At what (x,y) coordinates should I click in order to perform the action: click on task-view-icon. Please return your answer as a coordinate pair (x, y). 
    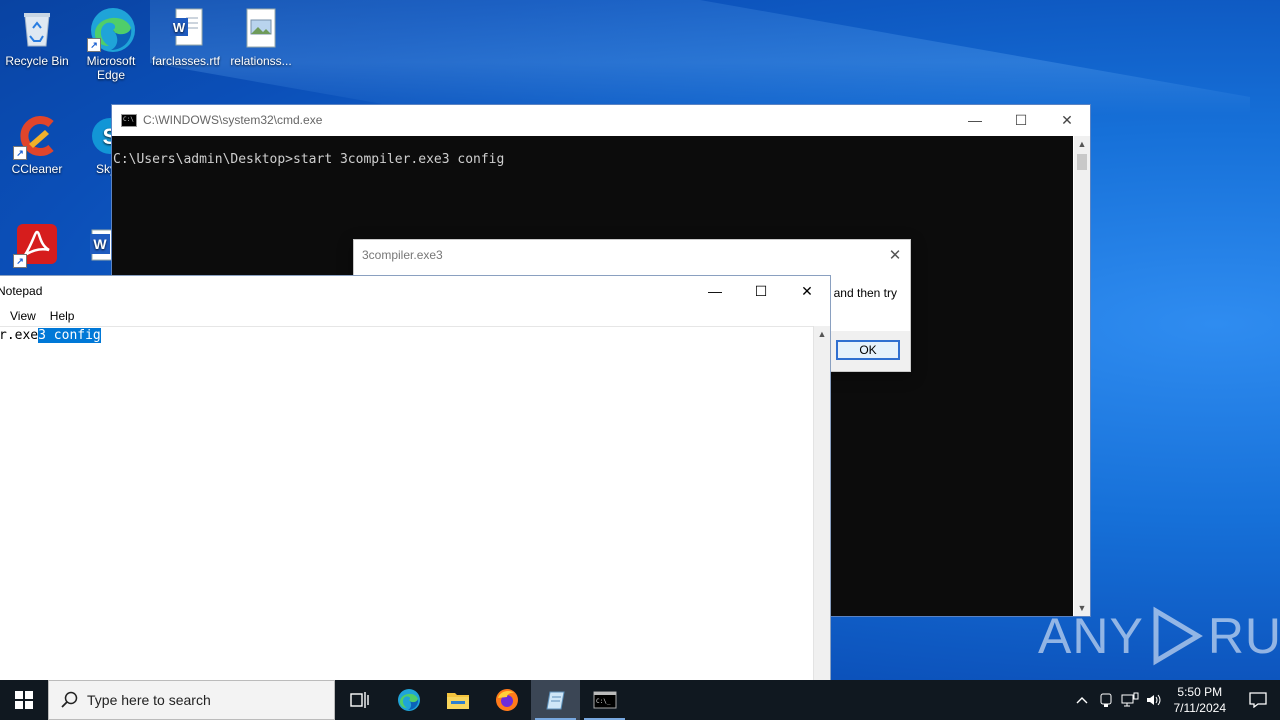
    Looking at the image, I should click on (359, 700).